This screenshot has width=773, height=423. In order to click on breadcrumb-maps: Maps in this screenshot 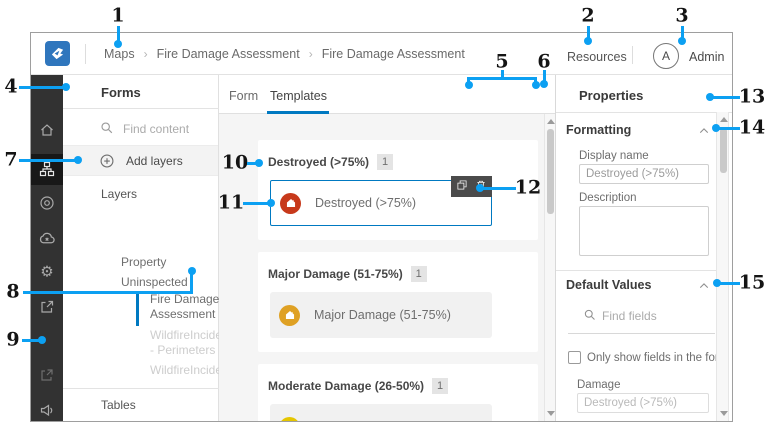, I will do `click(119, 54)`.